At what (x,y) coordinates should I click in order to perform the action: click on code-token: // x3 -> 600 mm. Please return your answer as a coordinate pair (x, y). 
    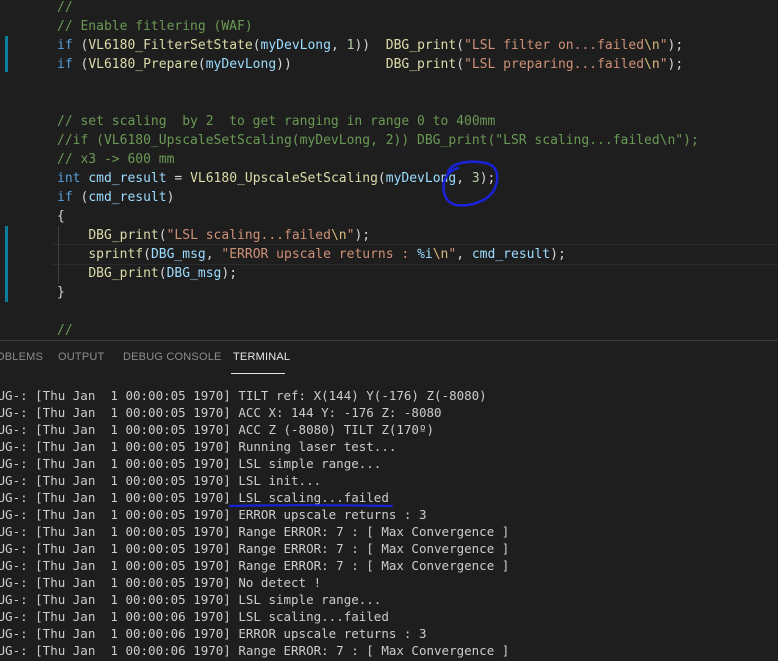
    Looking at the image, I should click on (116, 159).